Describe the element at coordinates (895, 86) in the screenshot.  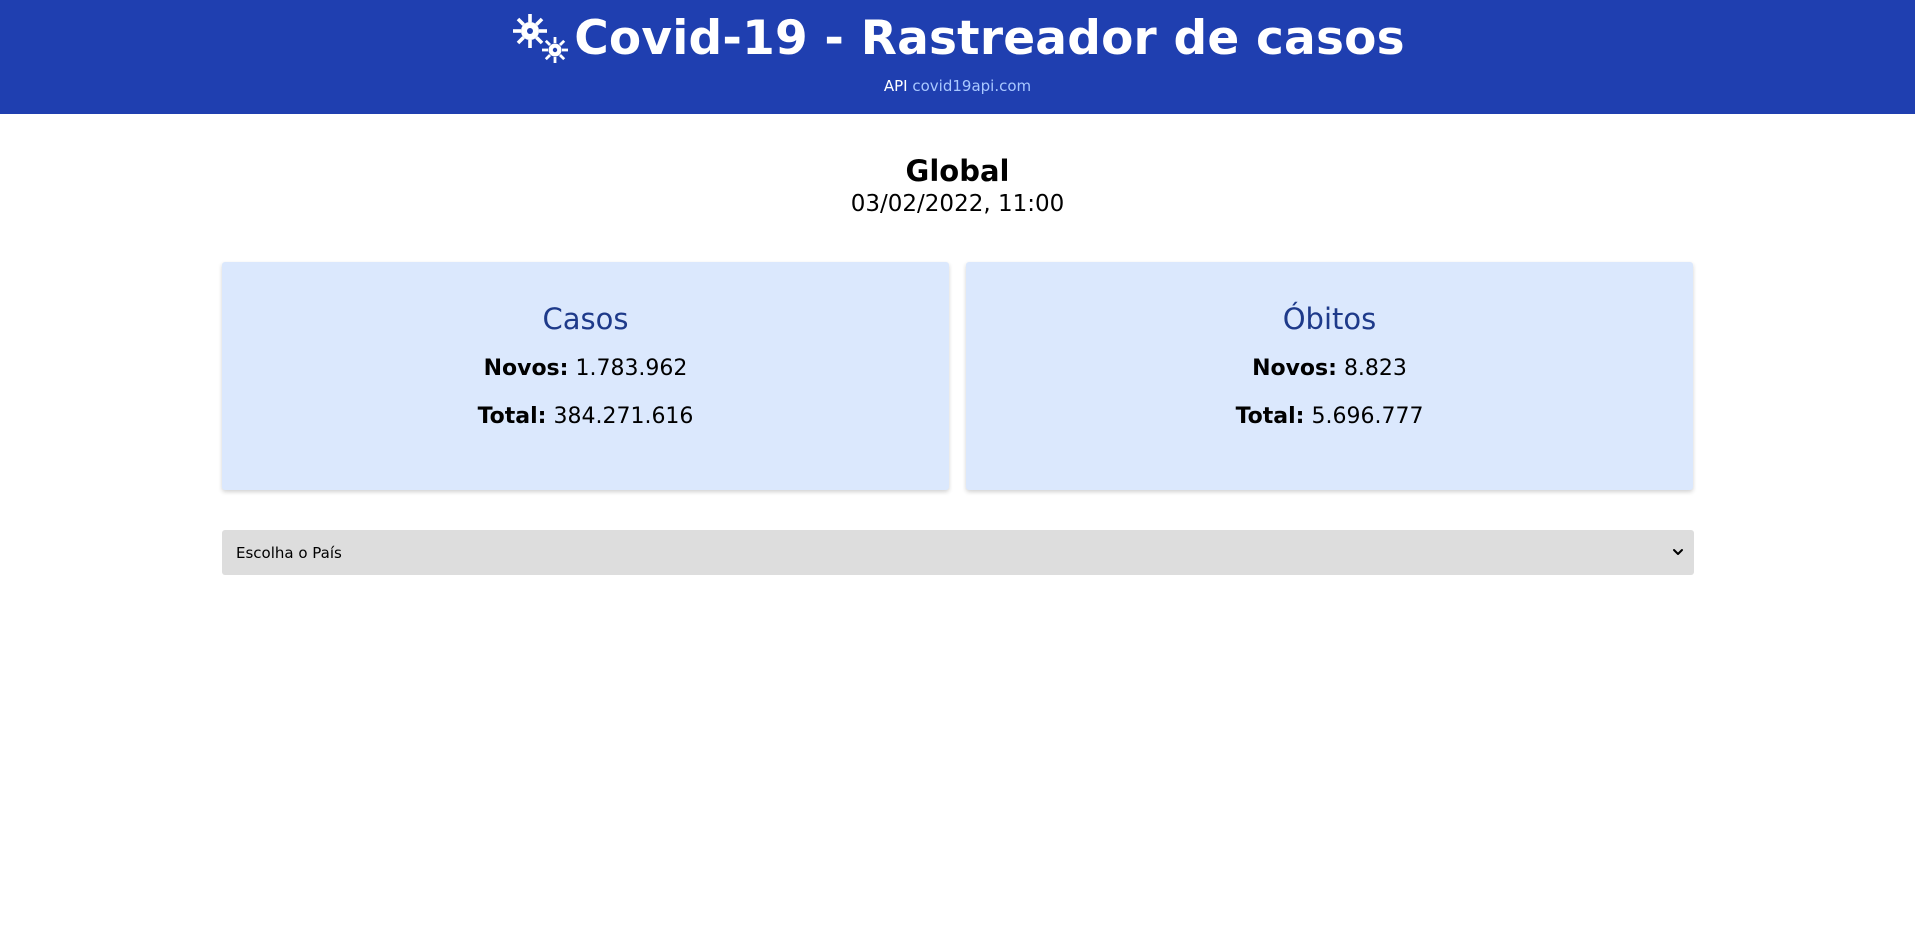
I see `api-prefix: API` at that location.